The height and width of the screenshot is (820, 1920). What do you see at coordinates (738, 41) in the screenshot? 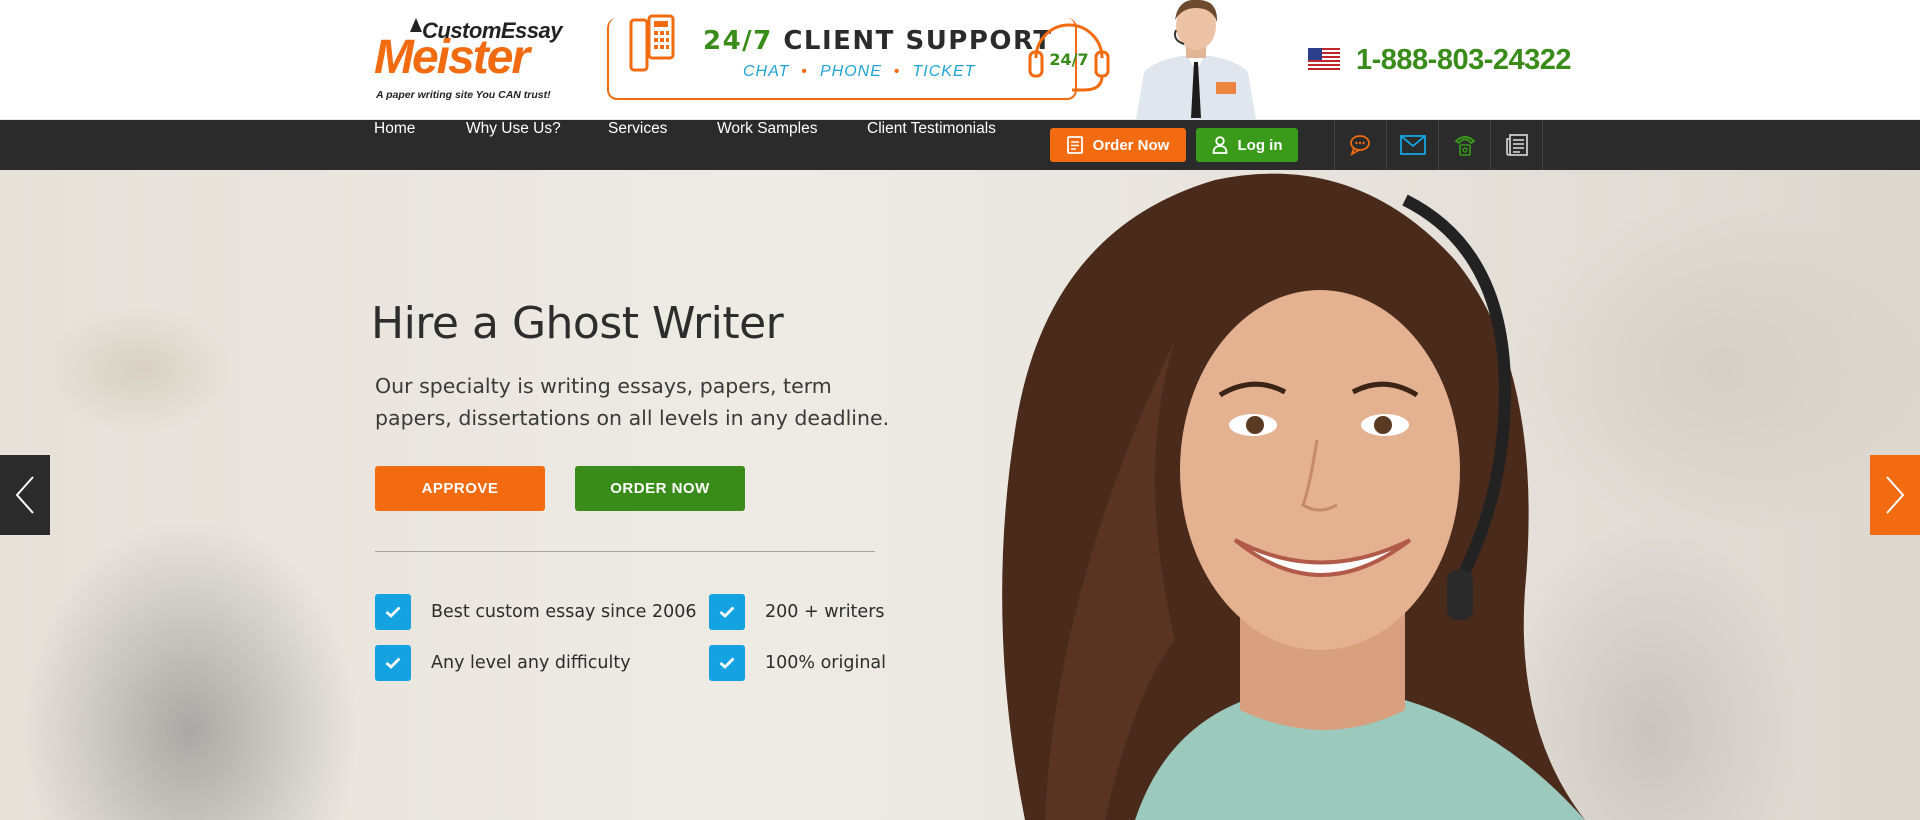
I see `support-title-highlight: 24/7` at bounding box center [738, 41].